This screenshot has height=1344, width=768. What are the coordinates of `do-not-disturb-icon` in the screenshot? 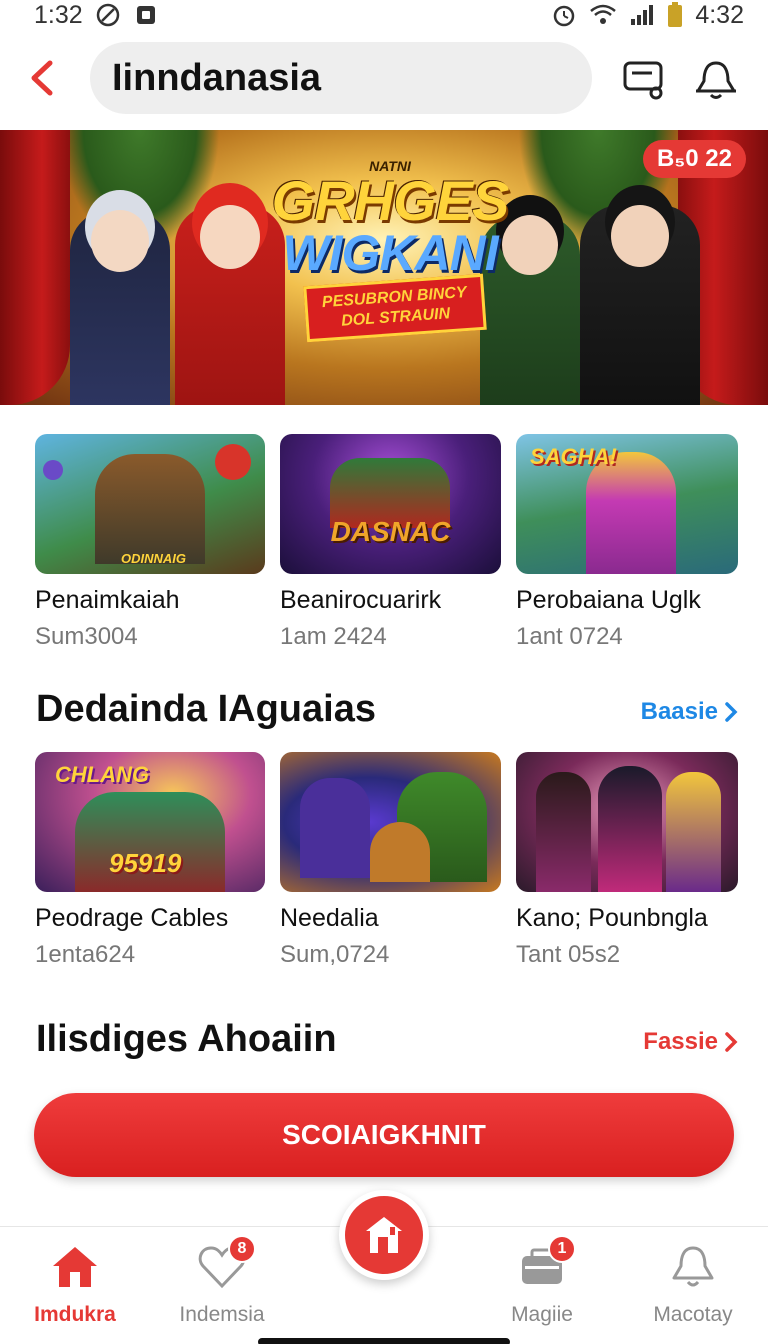 It's located at (108, 15).